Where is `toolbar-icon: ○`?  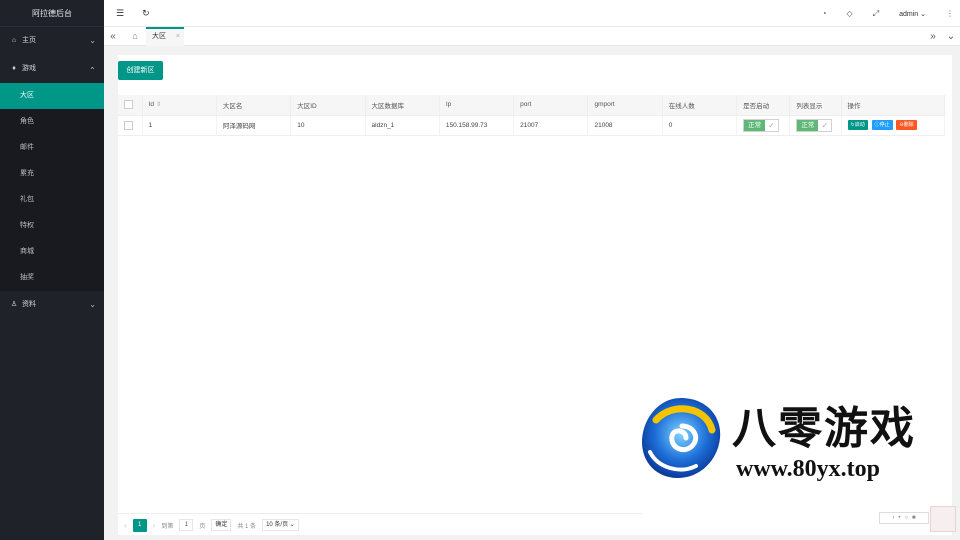 toolbar-icon: ○ is located at coordinates (906, 518).